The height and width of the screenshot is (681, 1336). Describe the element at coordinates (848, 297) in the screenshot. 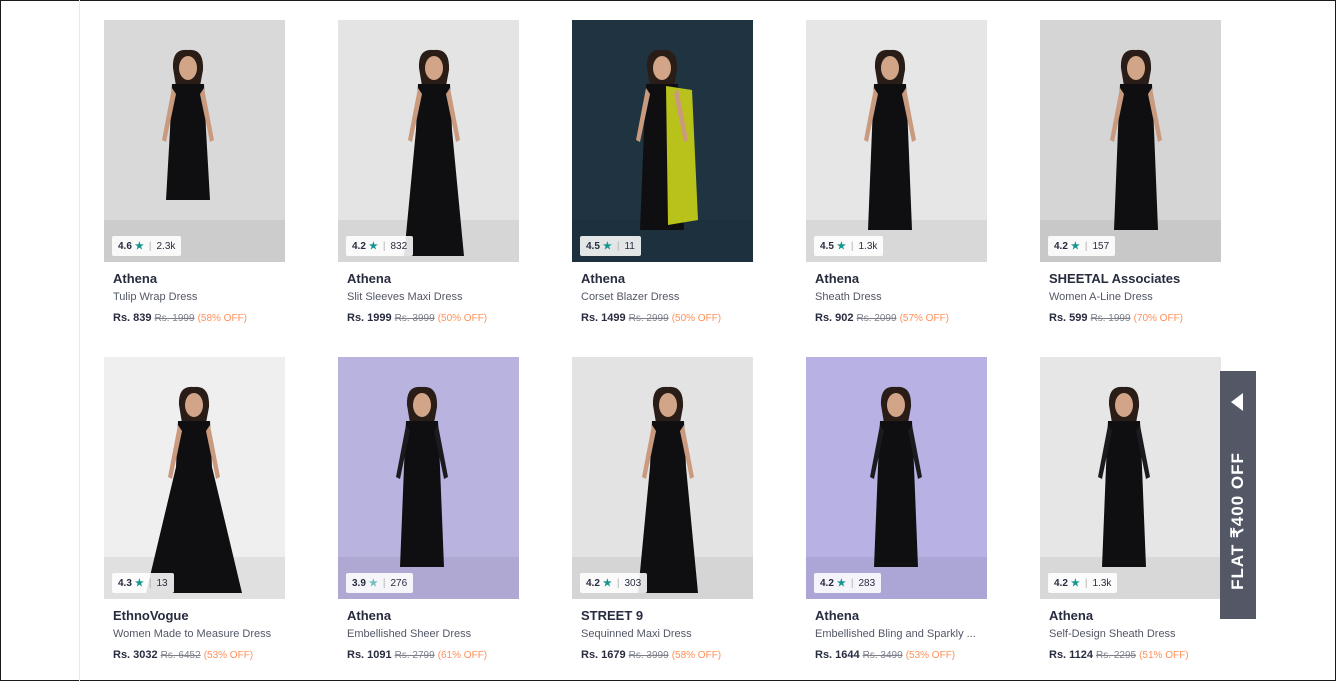

I see `product-name: Sheath Dress` at that location.